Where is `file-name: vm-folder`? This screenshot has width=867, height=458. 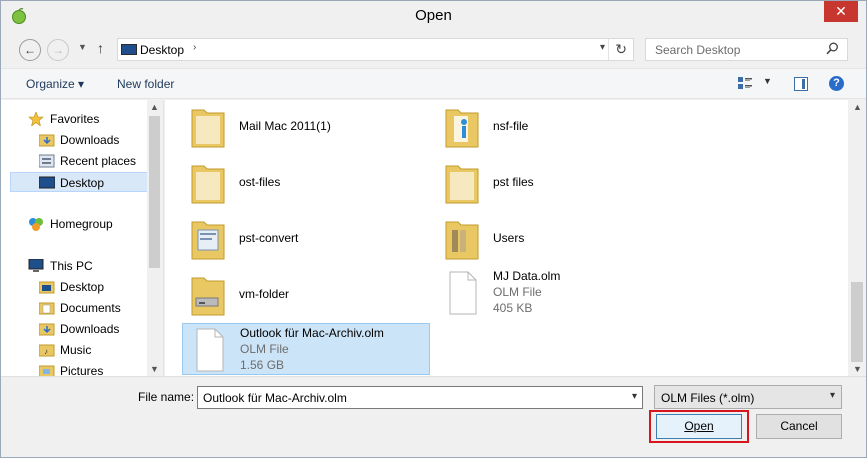 file-name: vm-folder is located at coordinates (264, 294).